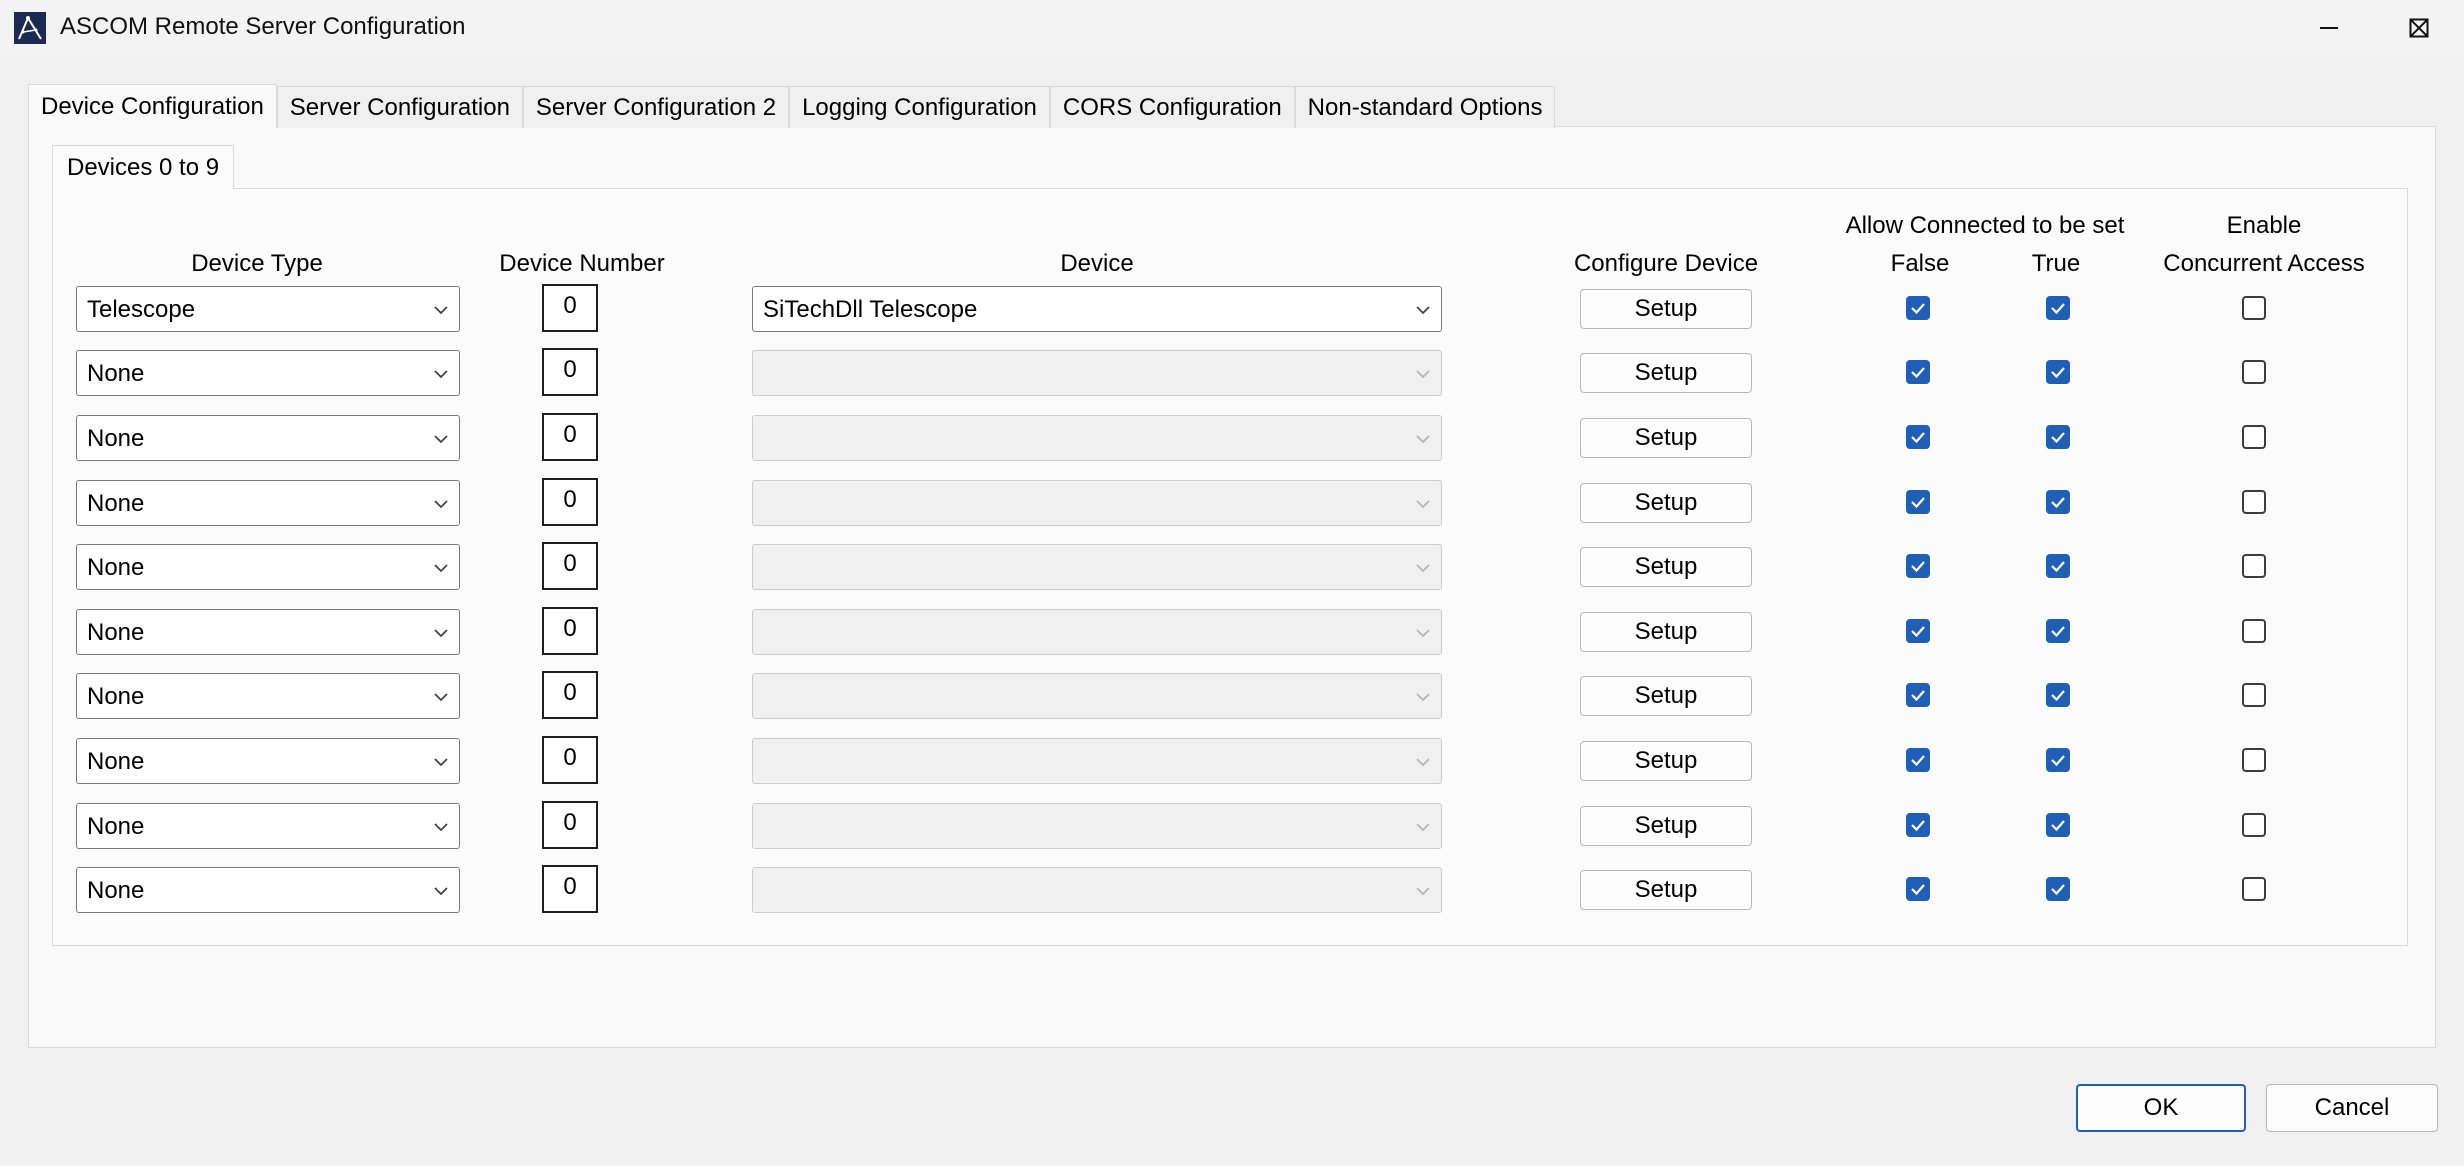 The height and width of the screenshot is (1166, 2464). I want to click on minimize-icon, so click(2329, 28).